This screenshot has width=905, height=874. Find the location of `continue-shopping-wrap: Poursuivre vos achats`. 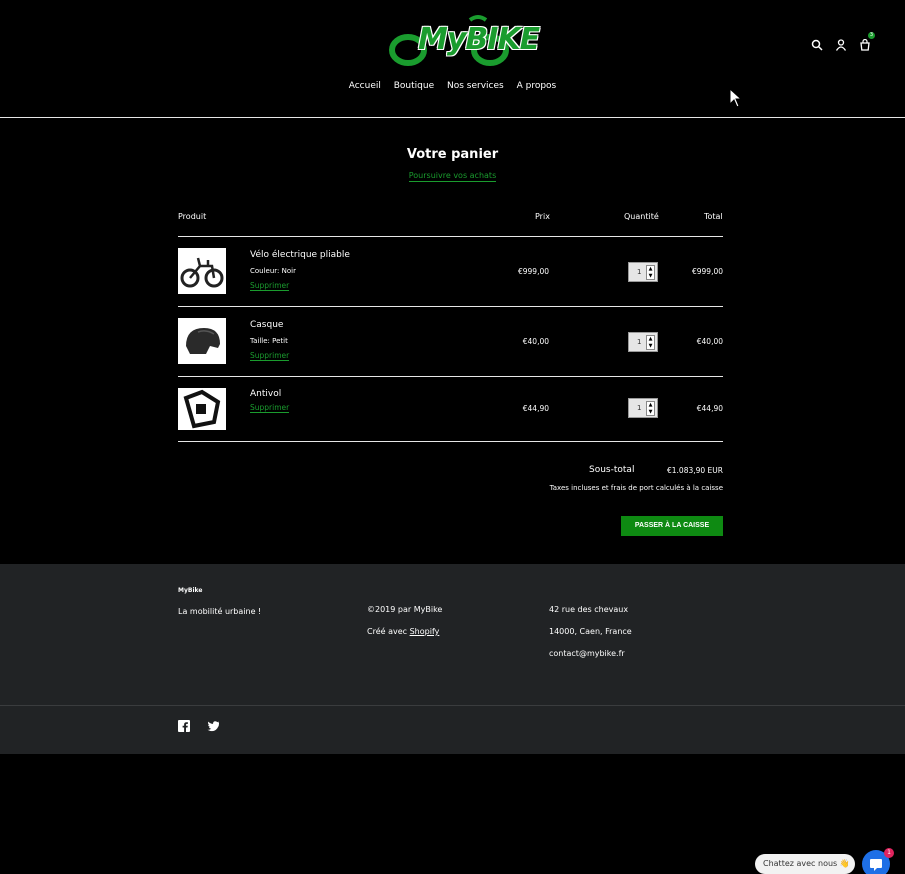

continue-shopping-wrap: Poursuivre vos achats is located at coordinates (452, 176).